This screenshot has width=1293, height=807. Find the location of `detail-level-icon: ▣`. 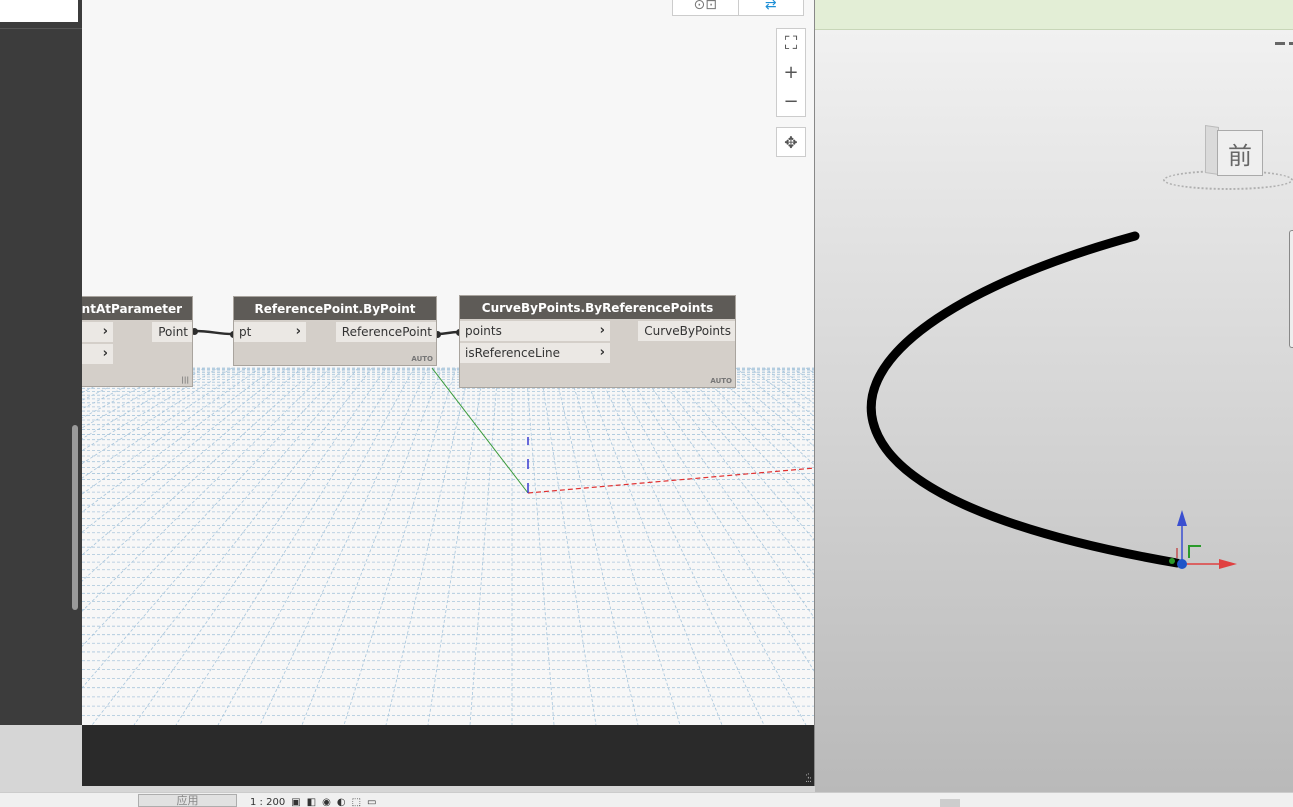

detail-level-icon: ▣ is located at coordinates (295, 802).